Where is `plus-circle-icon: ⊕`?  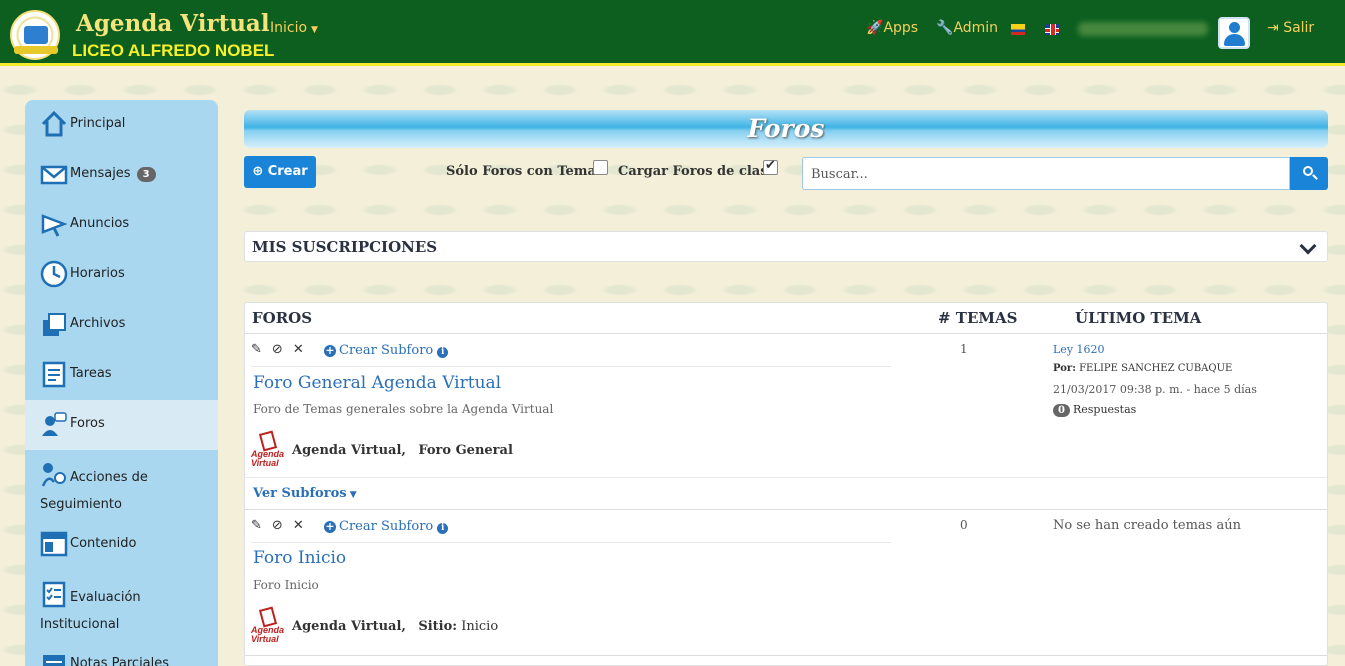
plus-circle-icon: ⊕ is located at coordinates (260, 171).